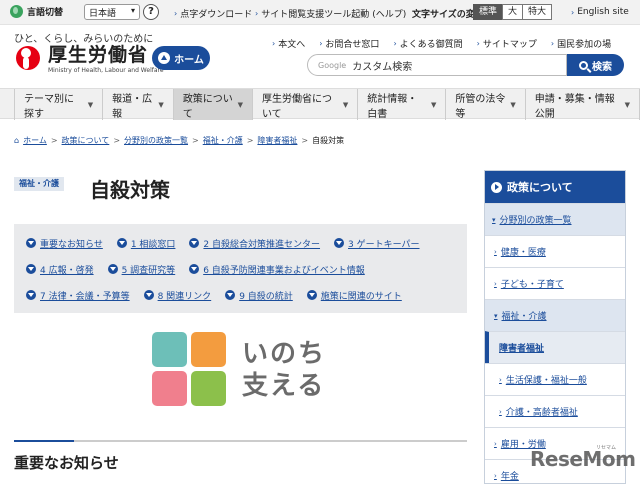  I want to click on anchor-link: 8 関連リンク, so click(177, 295).